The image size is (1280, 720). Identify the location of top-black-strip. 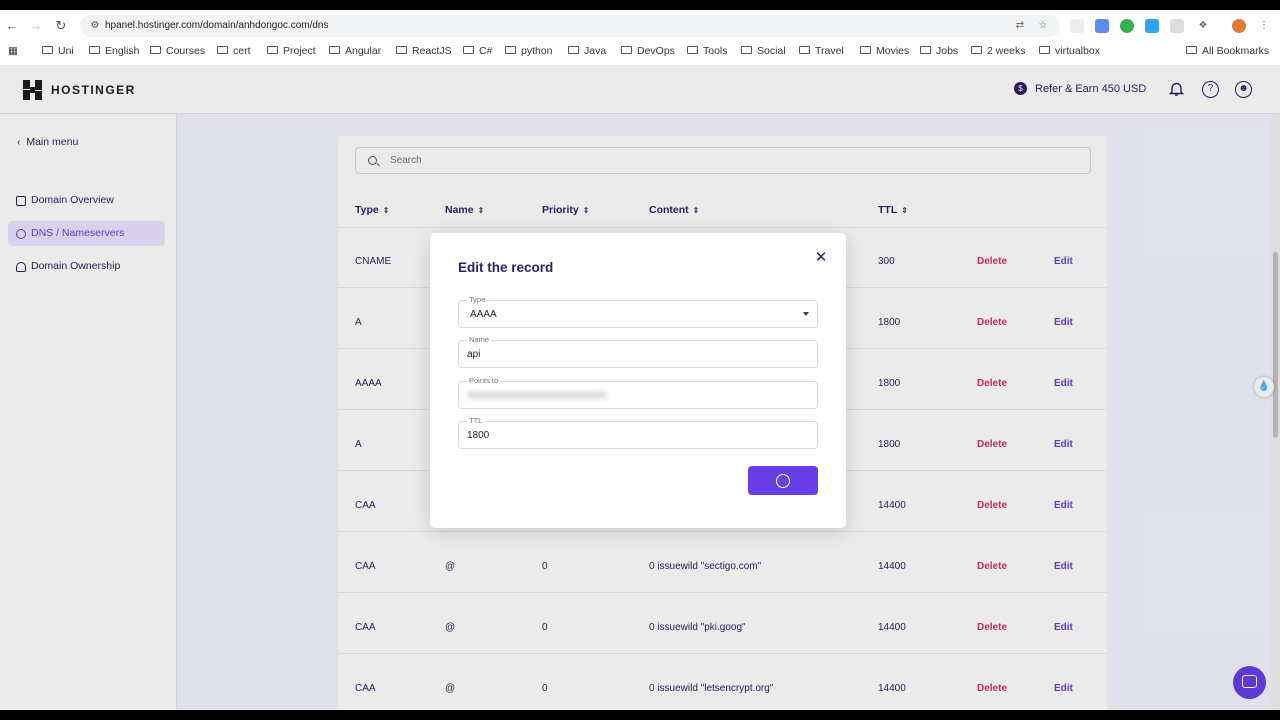
(640, 5).